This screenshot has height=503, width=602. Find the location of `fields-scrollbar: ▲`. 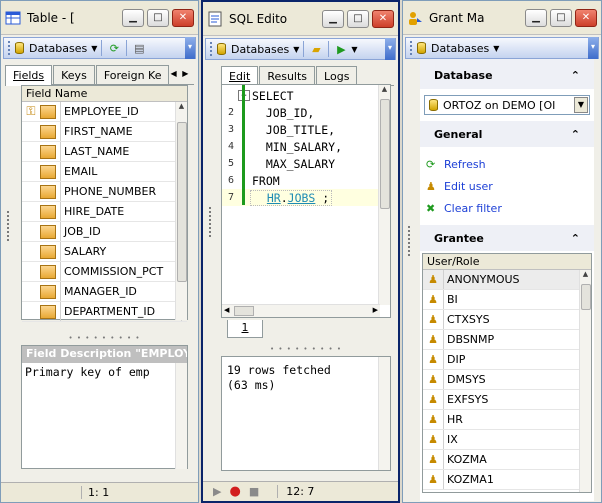

fields-scrollbar: ▲ is located at coordinates (181, 211).